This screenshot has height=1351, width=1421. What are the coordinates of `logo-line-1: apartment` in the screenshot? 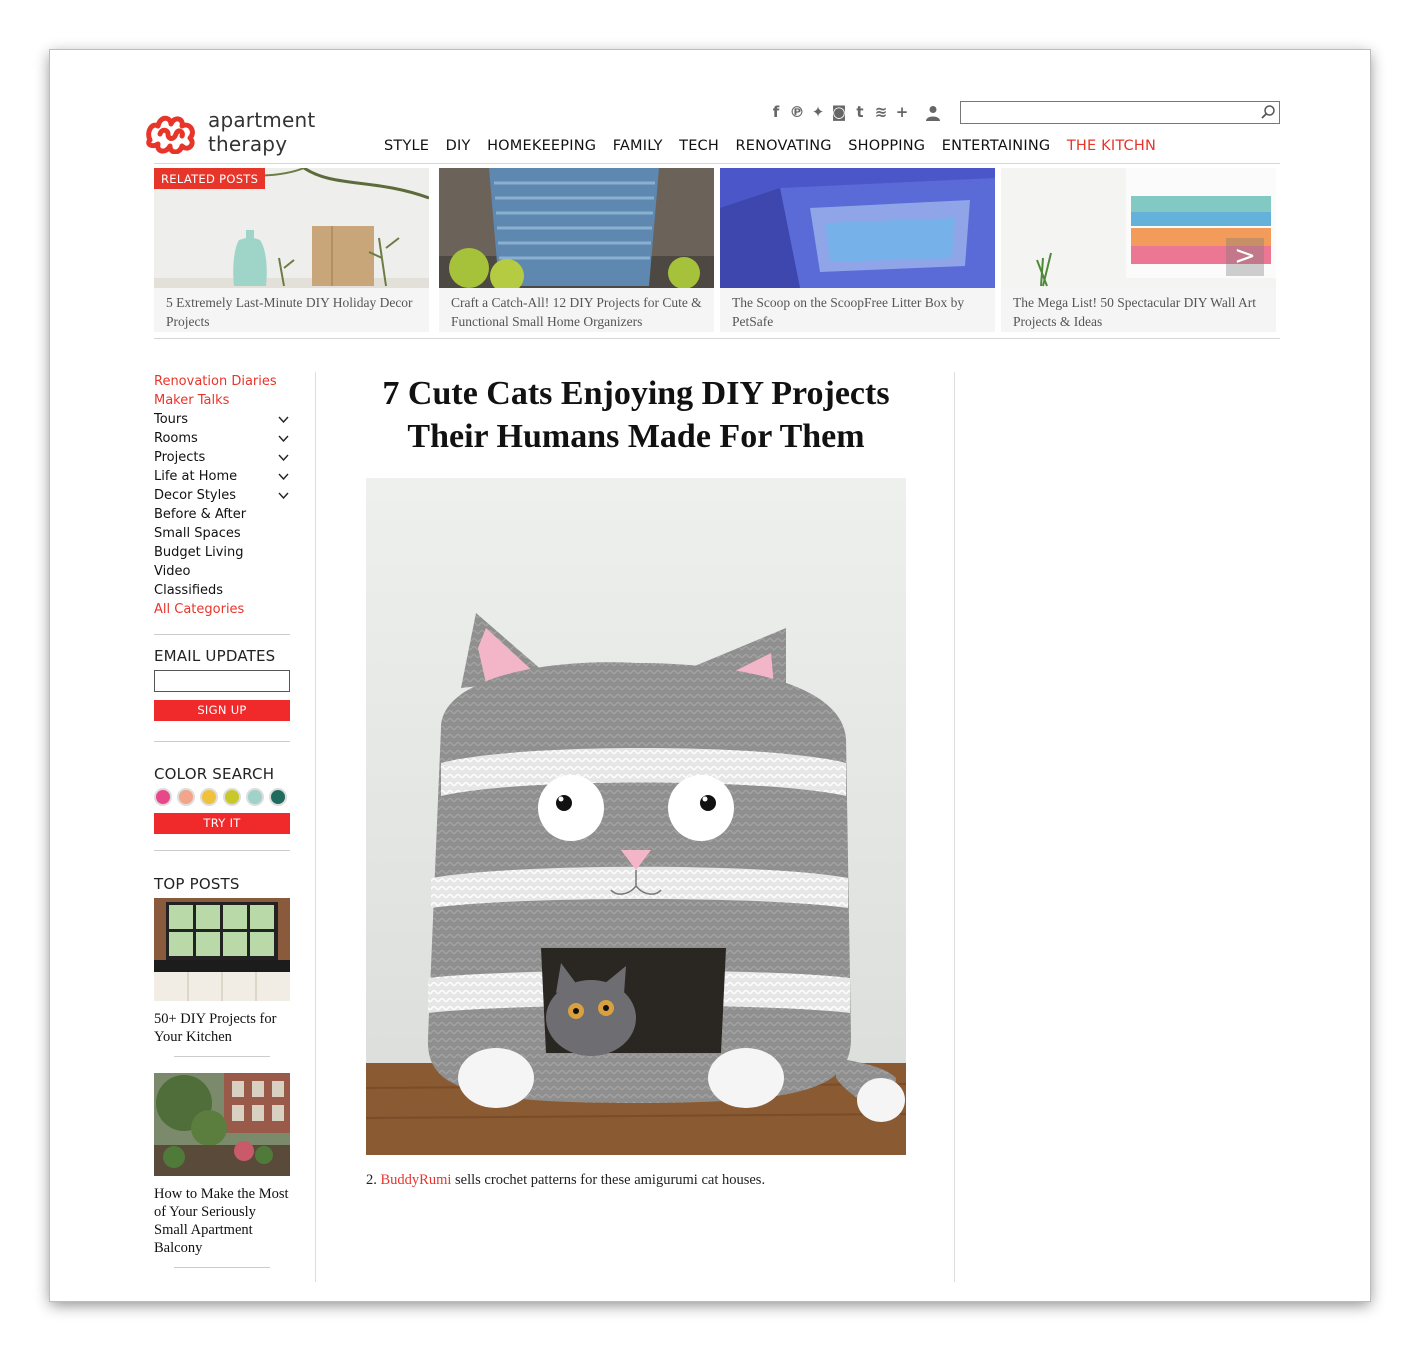 It's located at (262, 120).